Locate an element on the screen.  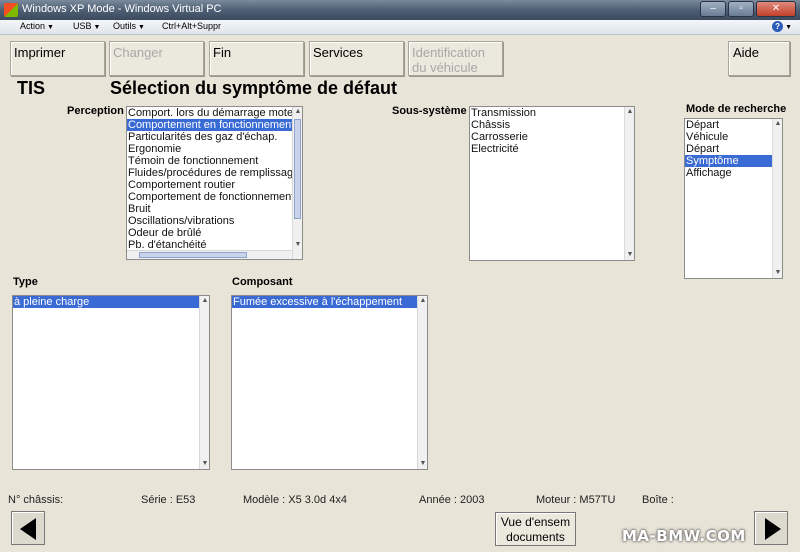
page-title: Sélection du symptôme de défaut is located at coordinates (254, 88).